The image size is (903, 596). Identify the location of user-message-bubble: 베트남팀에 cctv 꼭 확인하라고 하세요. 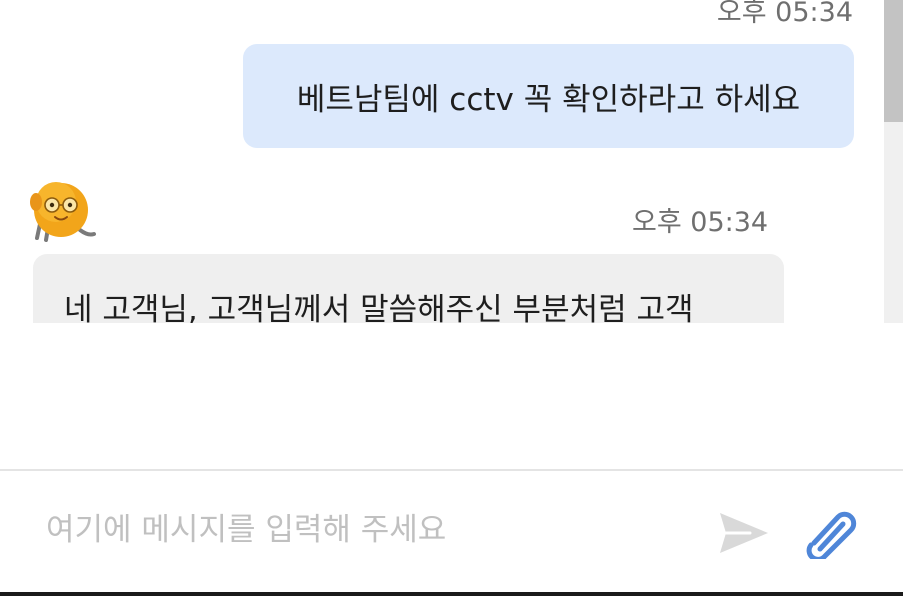
(548, 96).